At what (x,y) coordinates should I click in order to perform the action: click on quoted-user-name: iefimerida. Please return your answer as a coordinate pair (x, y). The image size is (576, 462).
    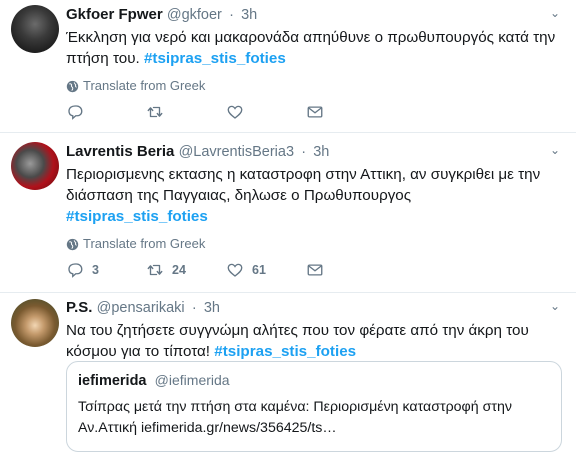
    Looking at the image, I should click on (112, 381).